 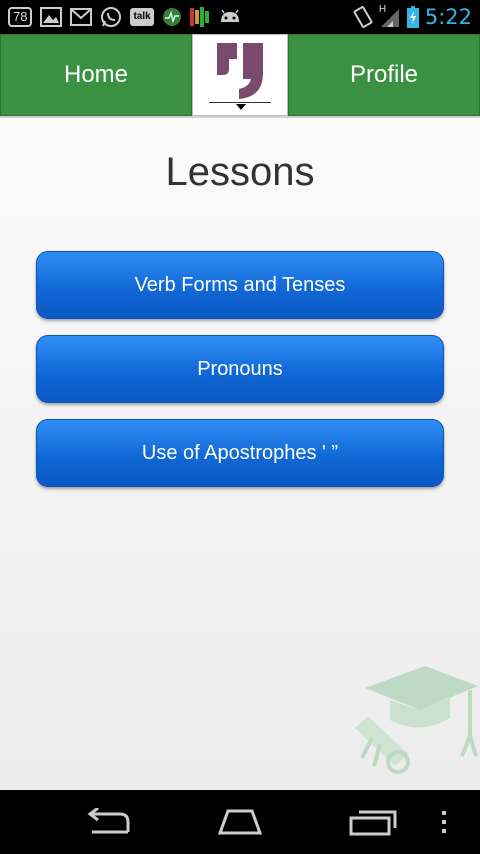 I want to click on equalizer-icon, so click(x=199, y=17).